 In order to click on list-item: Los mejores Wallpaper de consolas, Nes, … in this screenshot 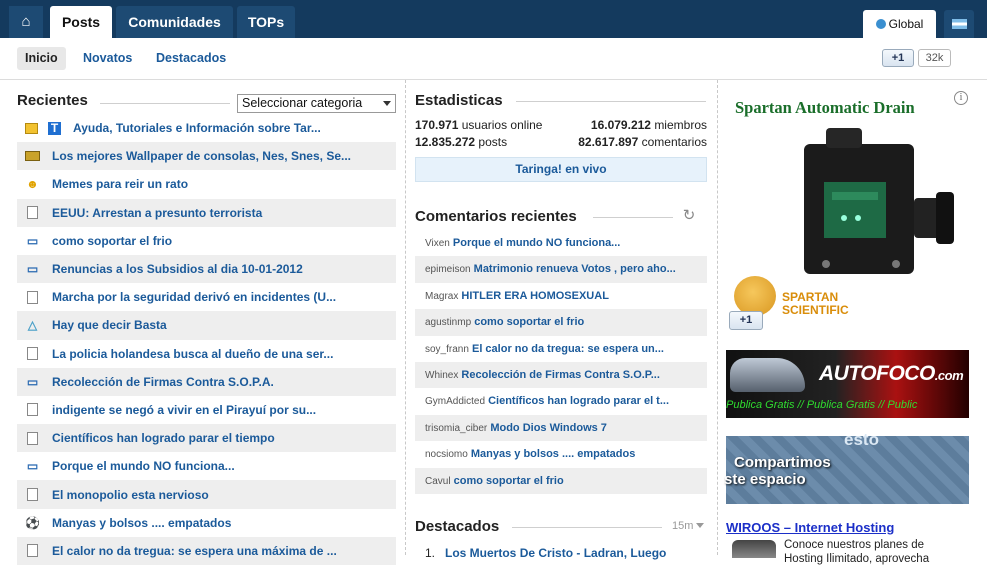, I will do `click(206, 156)`.